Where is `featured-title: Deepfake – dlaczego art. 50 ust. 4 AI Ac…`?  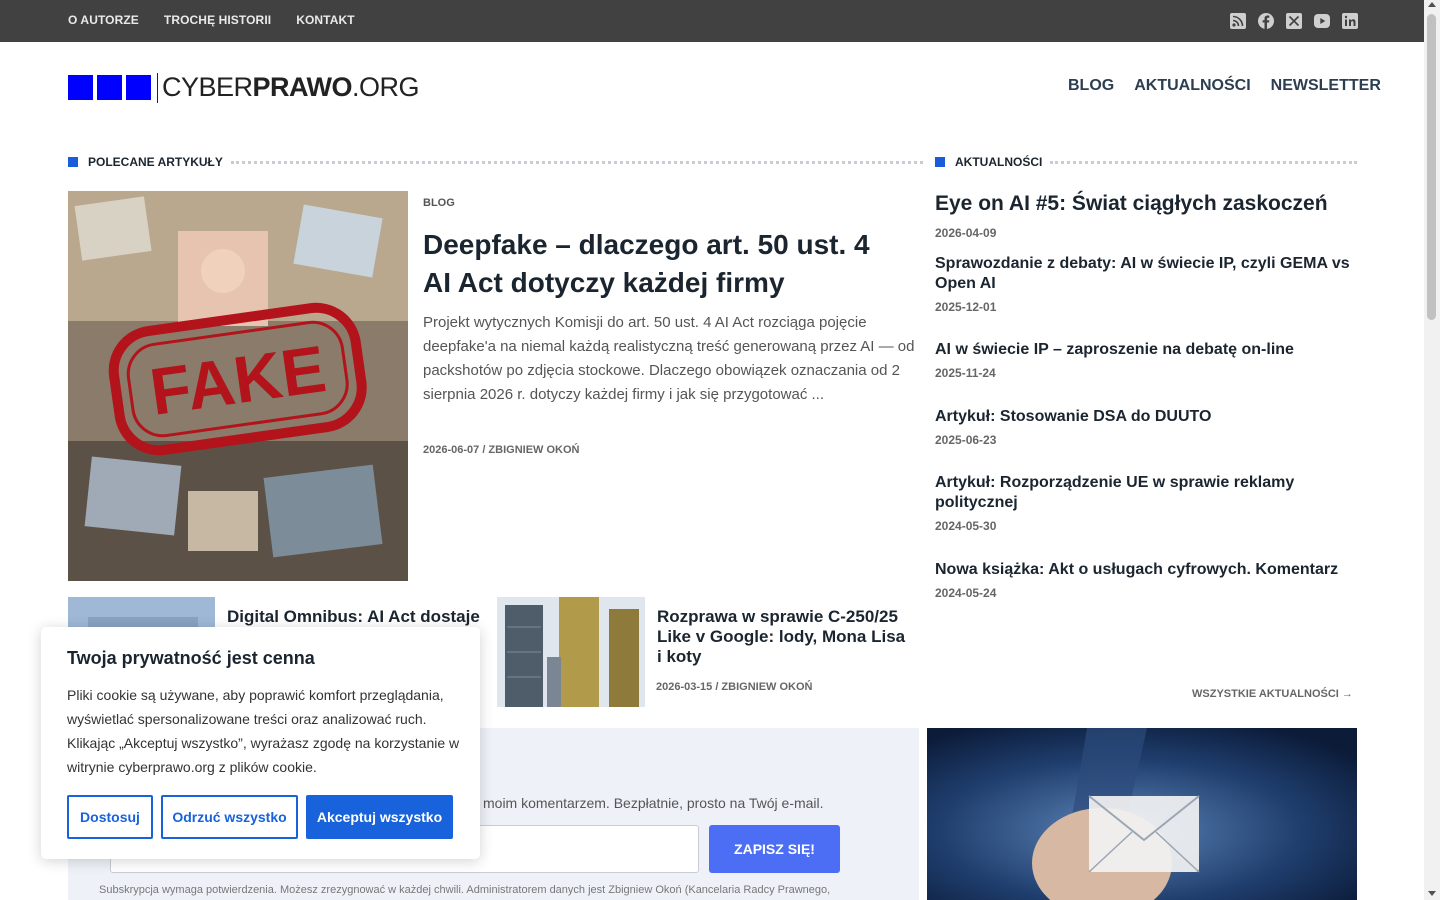
featured-title: Deepfake – dlaczego art. 50 ust. 4 AI Ac… is located at coordinates (663, 264).